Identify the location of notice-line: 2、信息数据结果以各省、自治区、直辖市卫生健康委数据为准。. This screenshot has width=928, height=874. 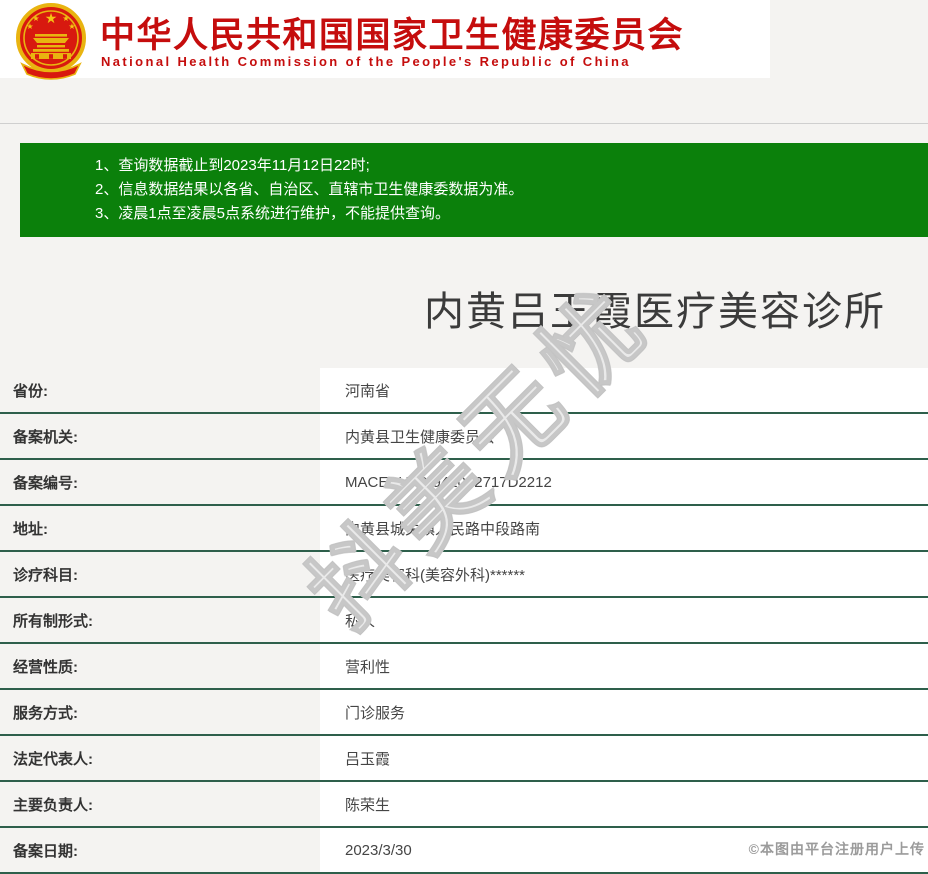
(309, 189).